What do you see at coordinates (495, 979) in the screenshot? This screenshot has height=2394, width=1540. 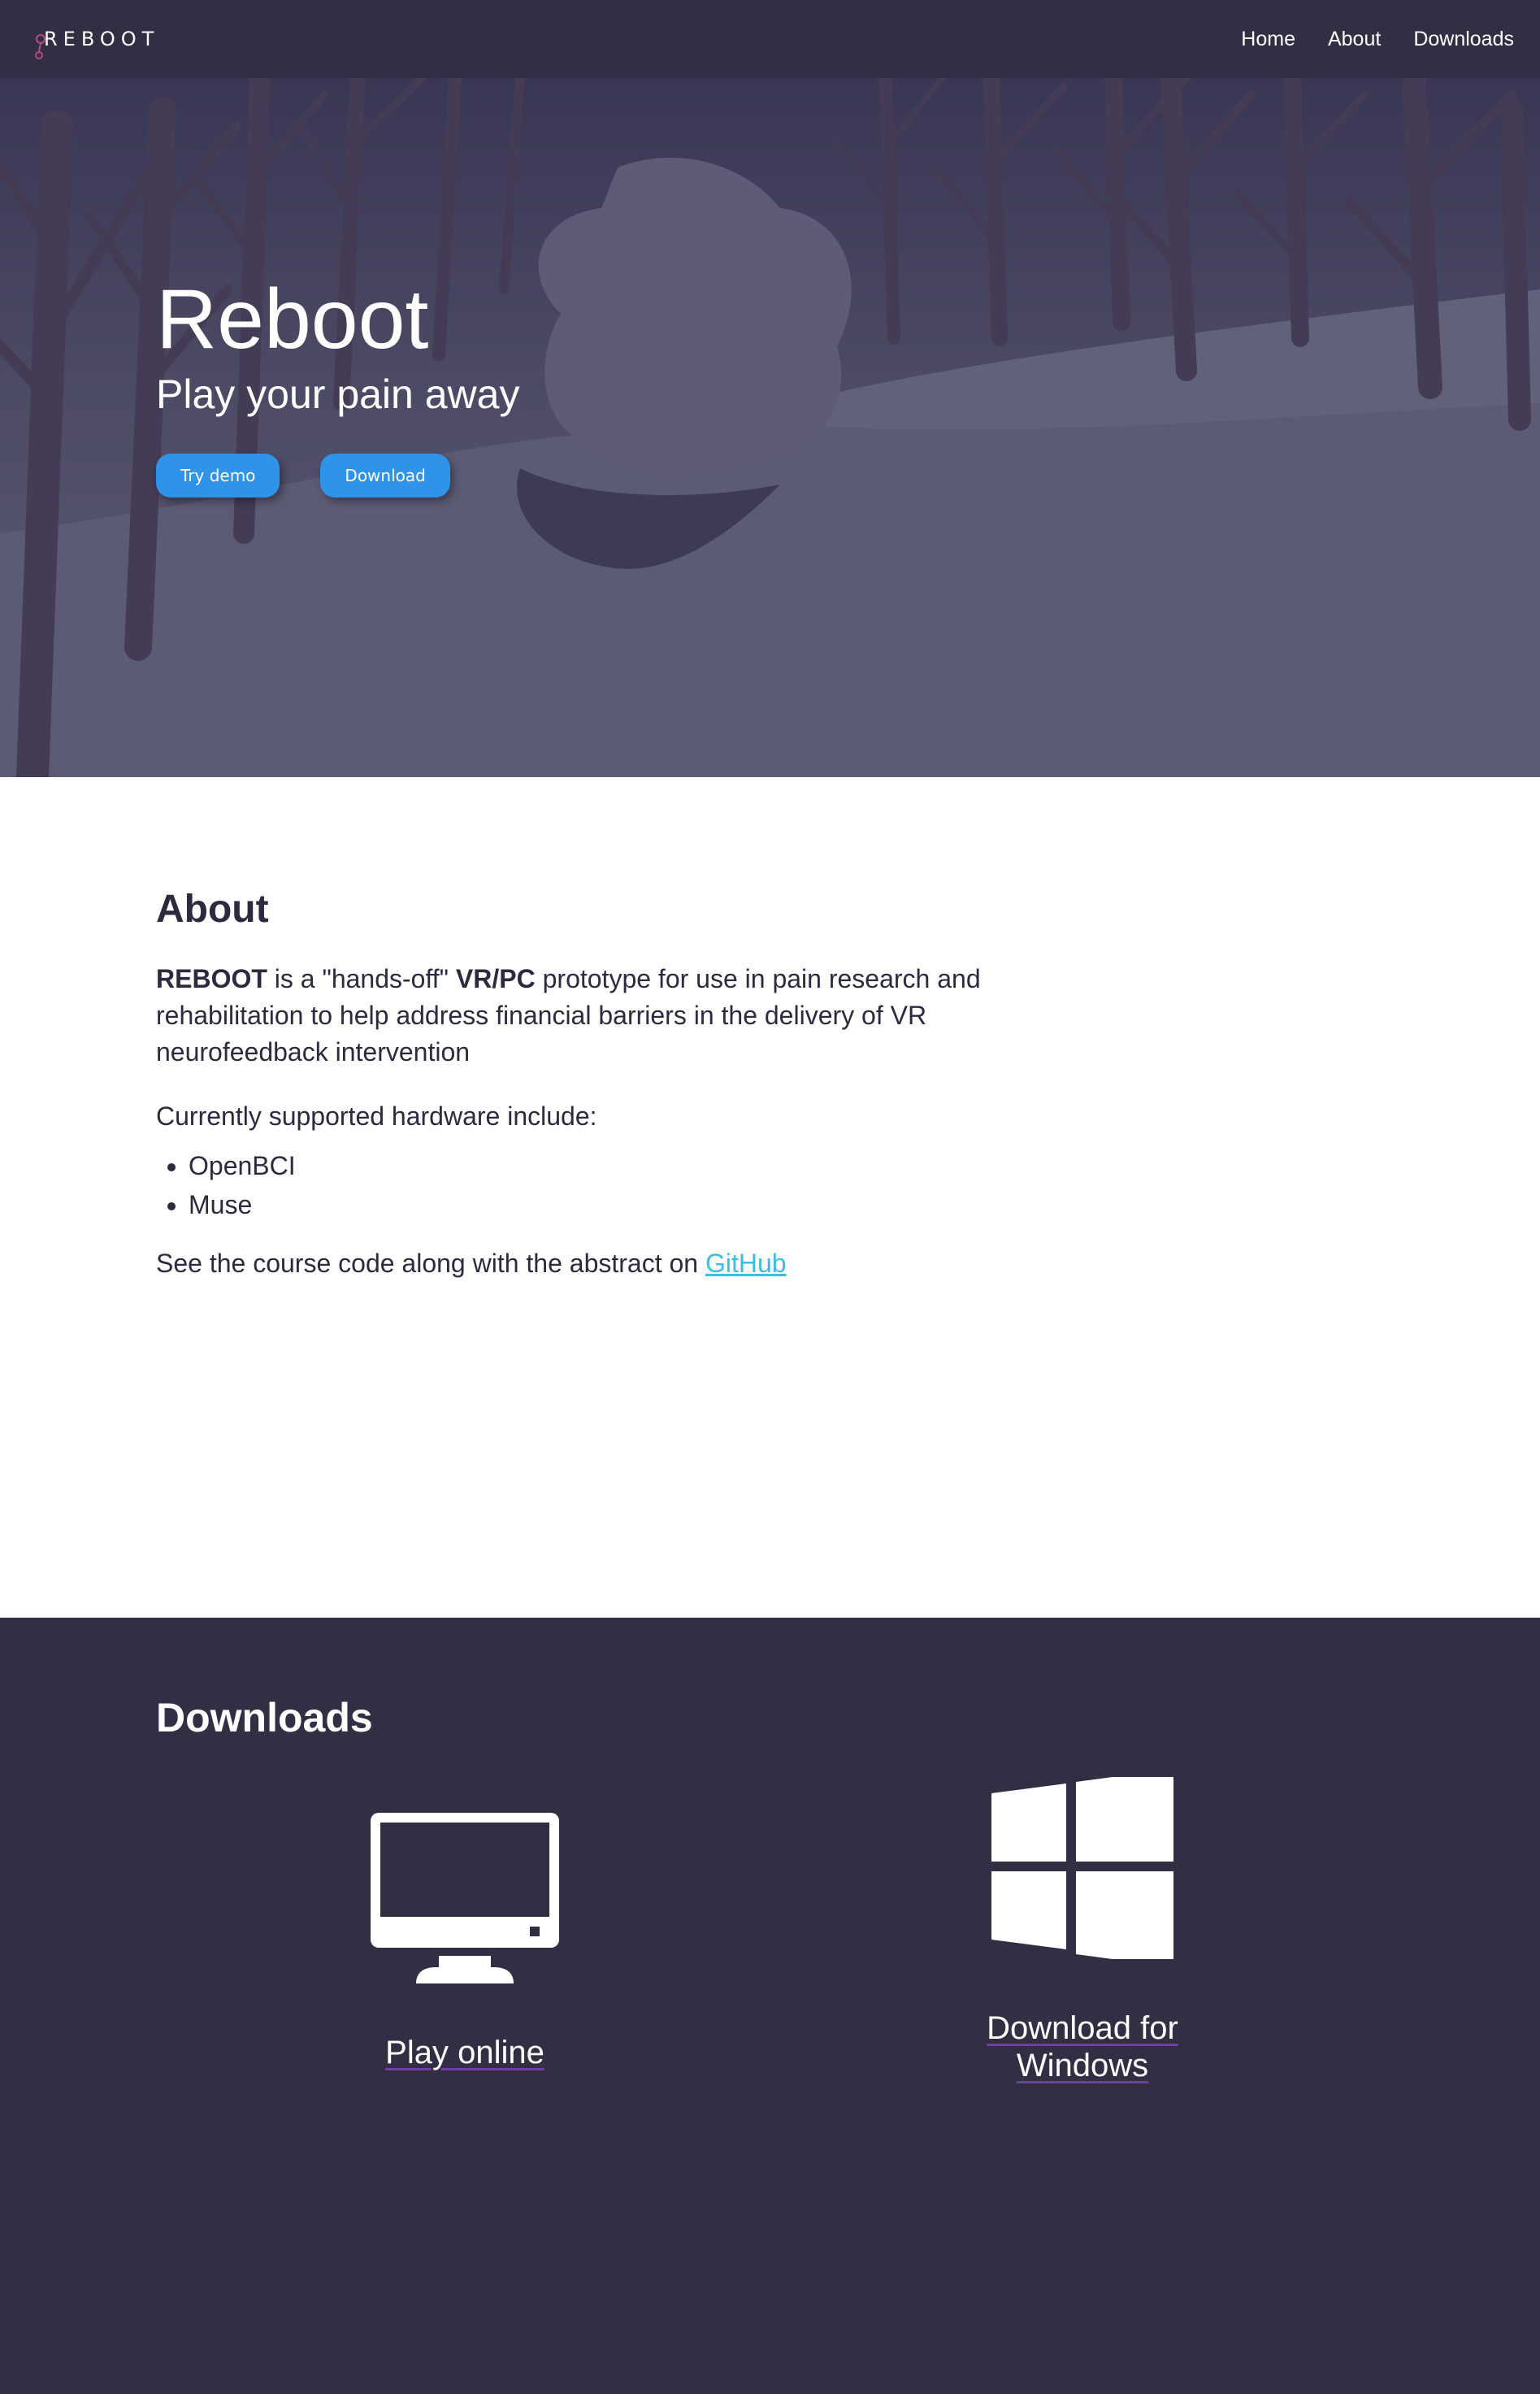 I see `about-platform: VR/PC` at bounding box center [495, 979].